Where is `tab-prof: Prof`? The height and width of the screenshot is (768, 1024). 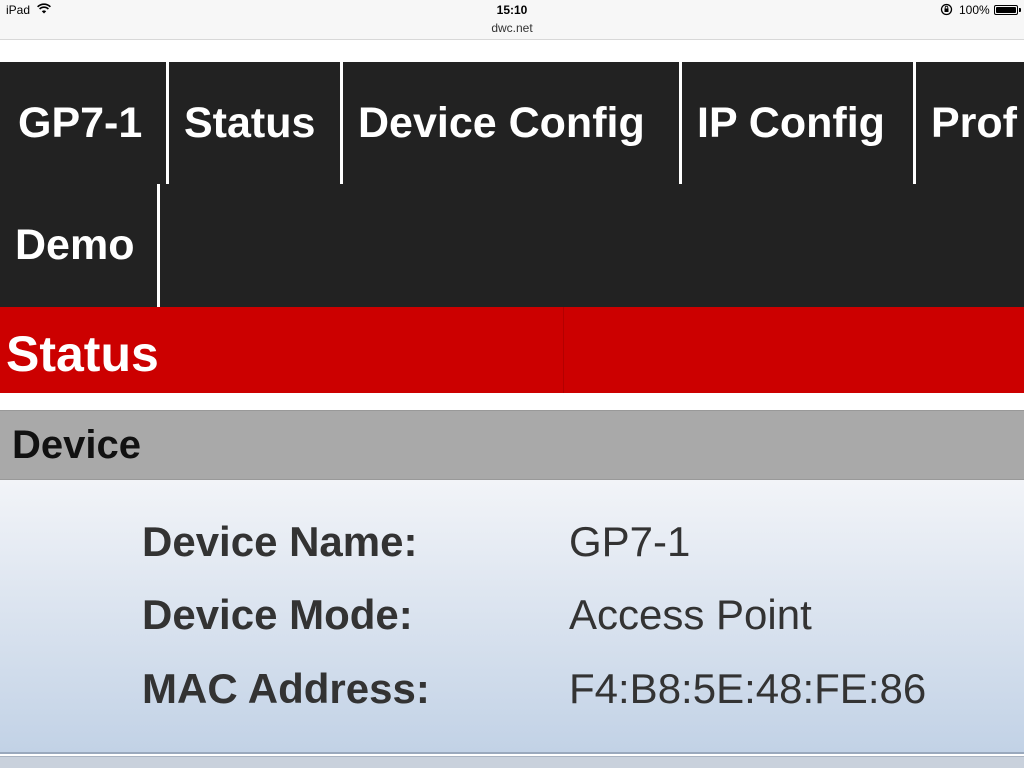
tab-prof: Prof is located at coordinates (970, 123).